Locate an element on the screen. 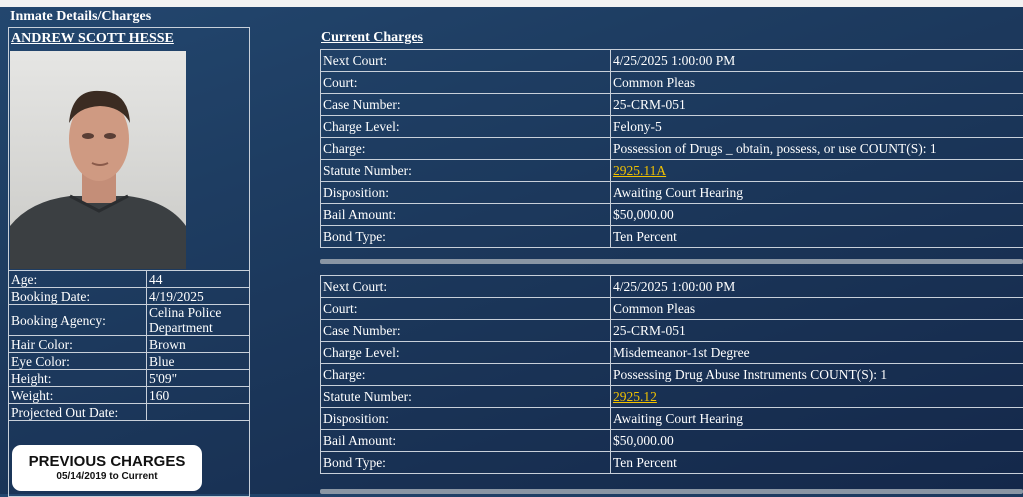 The width and height of the screenshot is (1023, 497). detail-row-projected-out-date: Projected Out Date: is located at coordinates (129, 412).